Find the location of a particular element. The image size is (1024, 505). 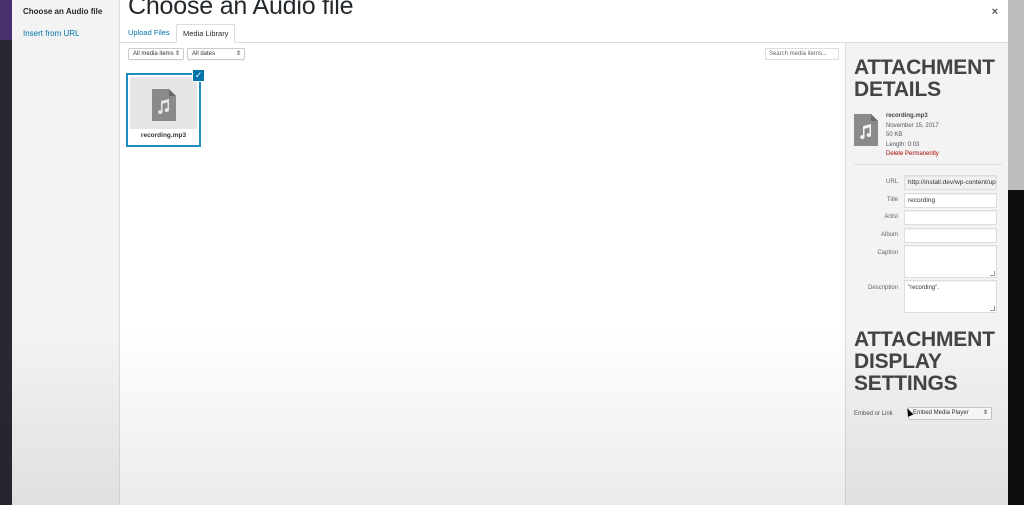

date-filter-value: All dates is located at coordinates (204, 54).